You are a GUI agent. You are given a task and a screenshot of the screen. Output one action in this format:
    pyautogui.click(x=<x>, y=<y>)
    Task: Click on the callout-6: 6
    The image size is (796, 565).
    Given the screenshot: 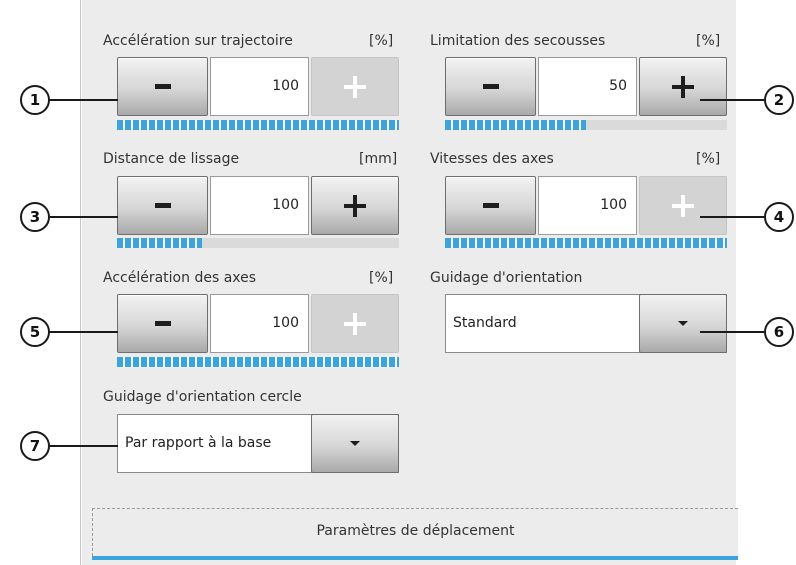 What is the action you would take?
    pyautogui.click(x=779, y=332)
    